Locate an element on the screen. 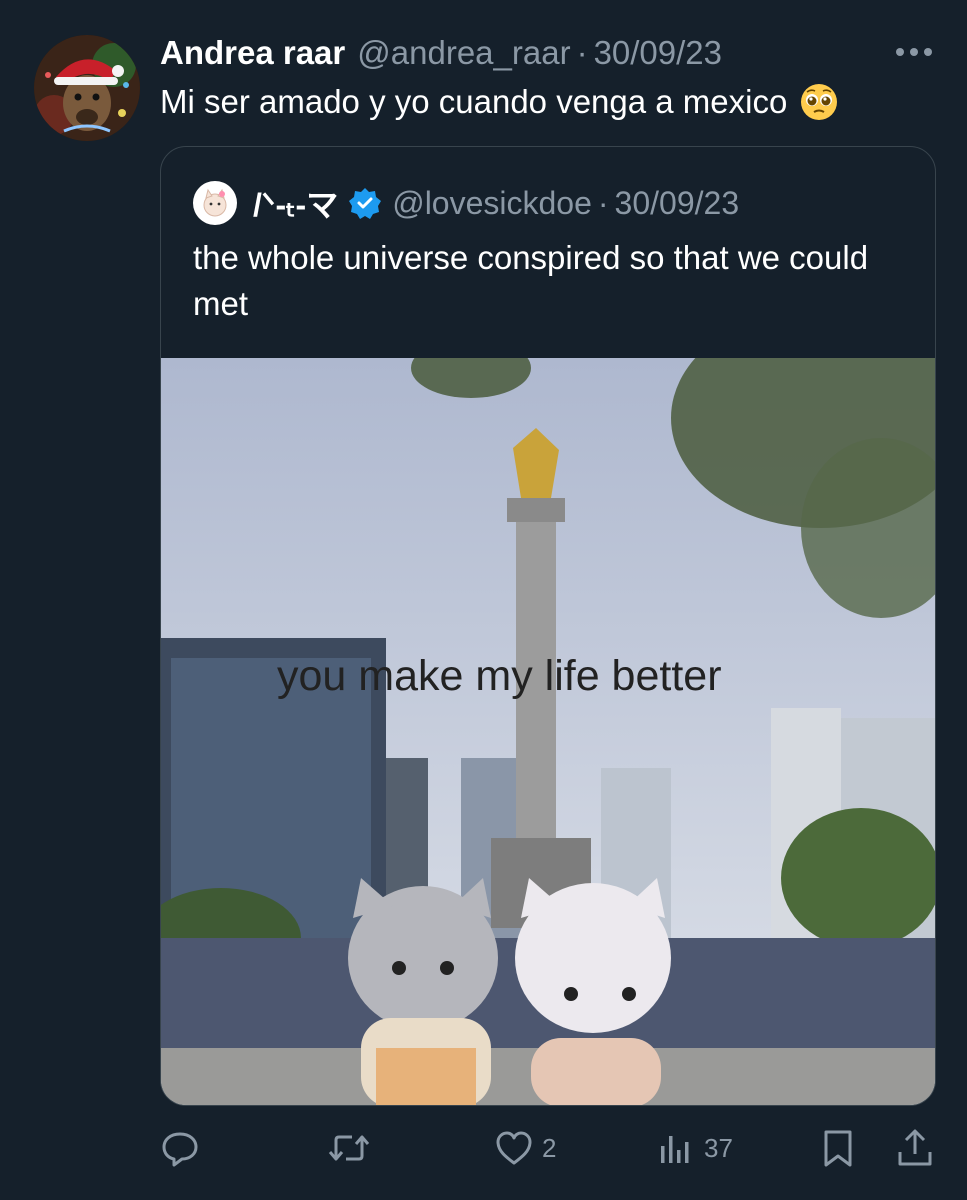  tweet-text: Mi ser amado y yo cuando venga a mexico is located at coordinates (499, 102).